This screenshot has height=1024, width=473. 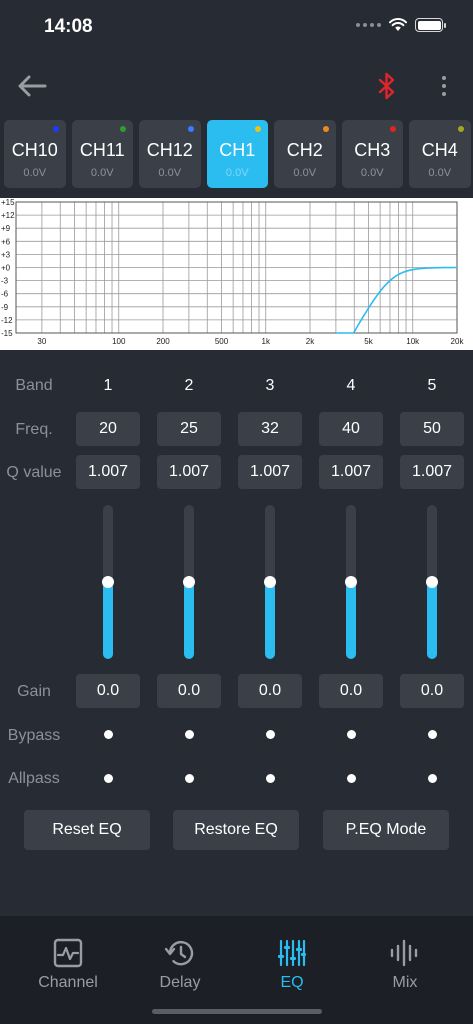 I want to click on channel-name: CH3, so click(x=372, y=150).